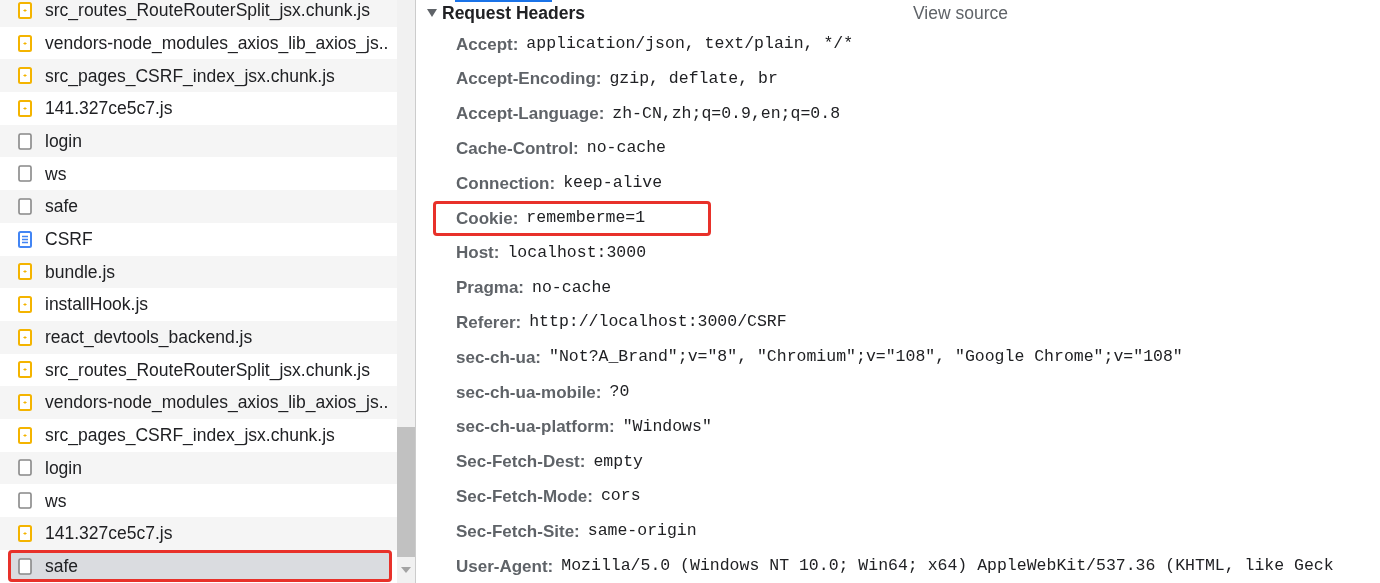 Image resolution: width=1380 pixels, height=583 pixels. What do you see at coordinates (506, 183) in the screenshot?
I see `header-name: Connection:` at bounding box center [506, 183].